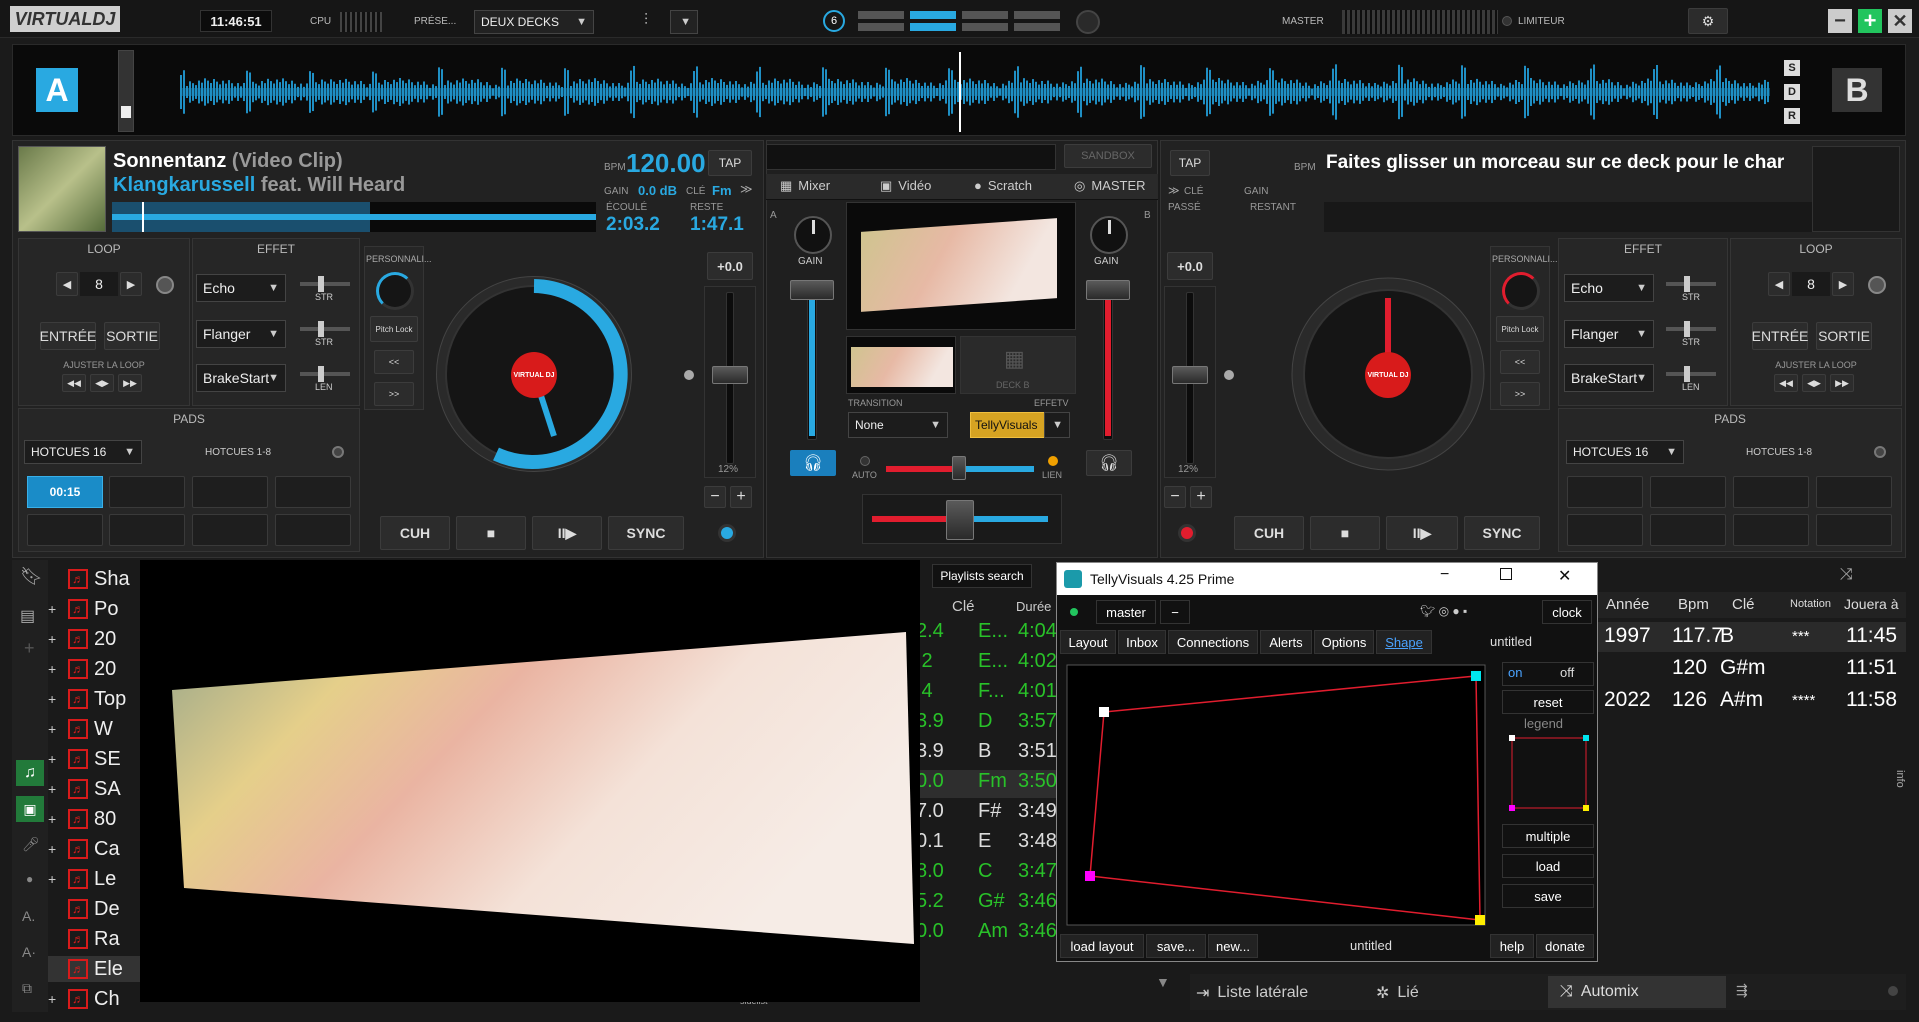 The height and width of the screenshot is (1022, 1919). I want to click on pitch-bend-back: <<, so click(394, 362).